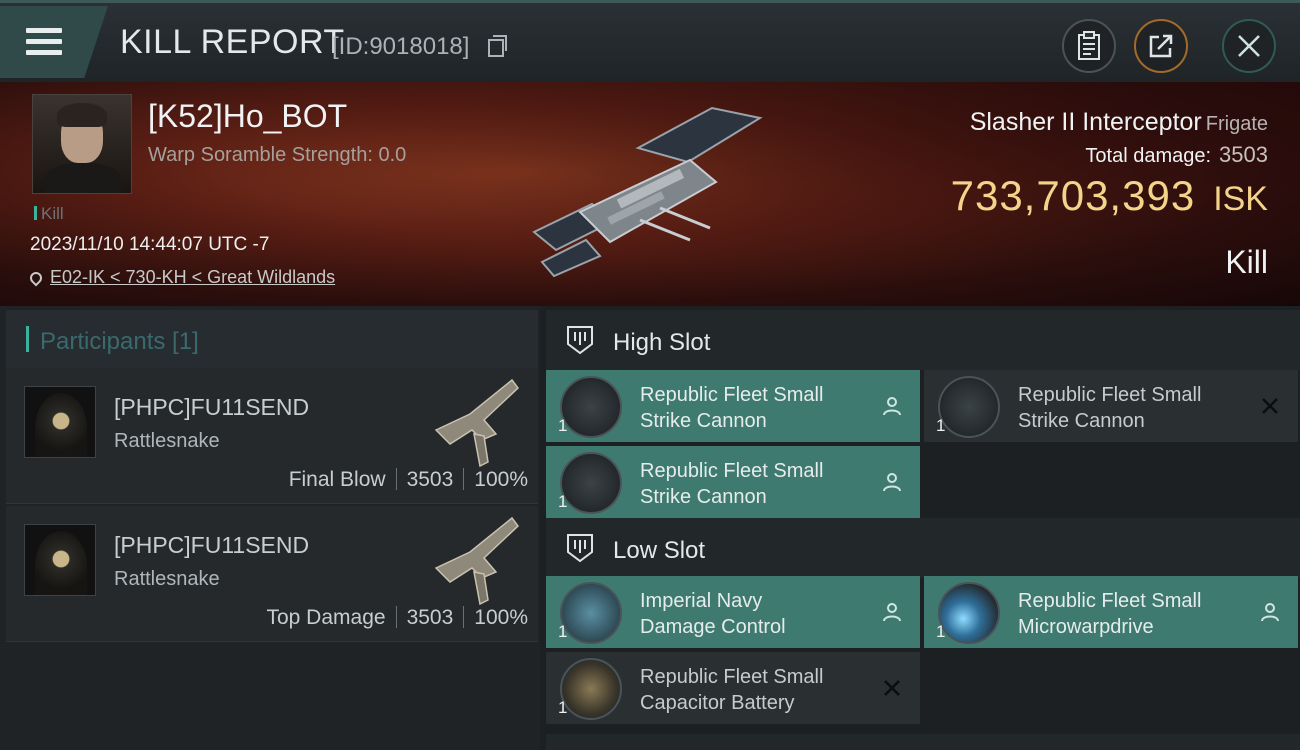 The image size is (1300, 750). I want to click on victim-ship-image, so click(647, 192).